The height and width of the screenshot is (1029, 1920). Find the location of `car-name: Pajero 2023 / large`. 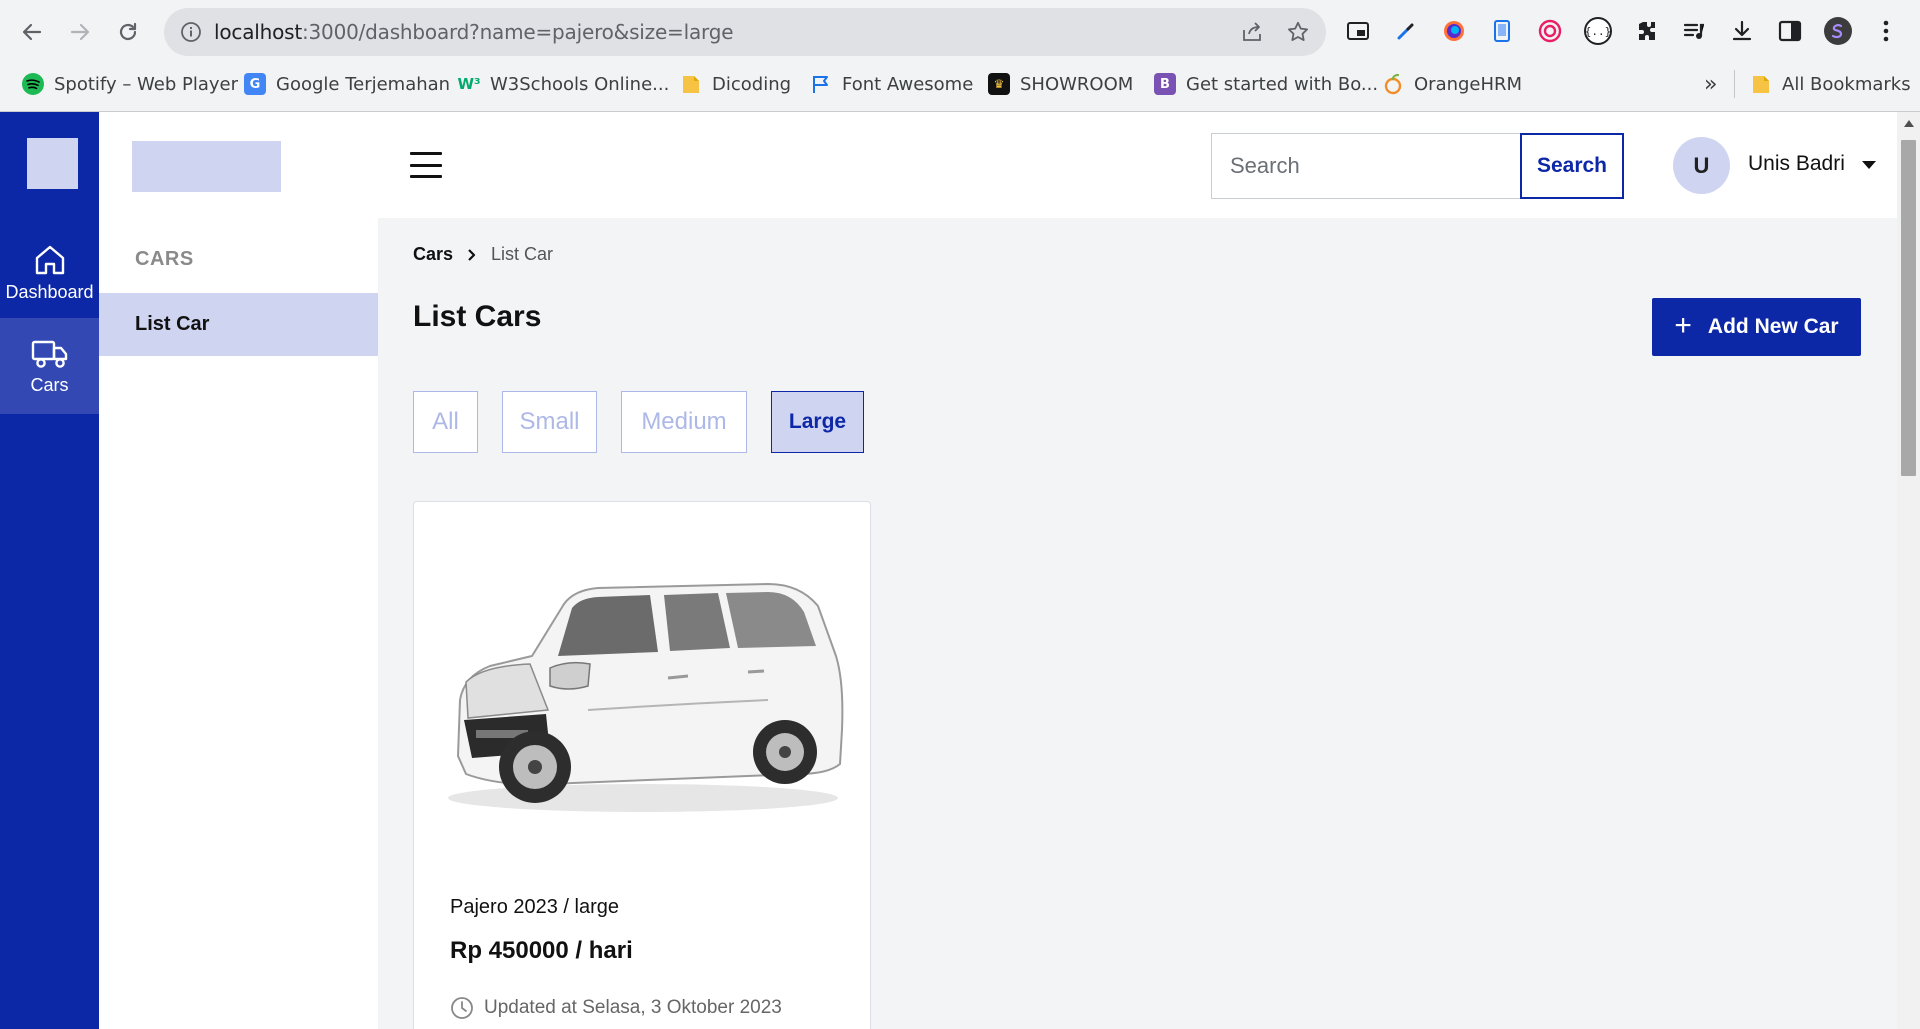

car-name: Pajero 2023 / large is located at coordinates (535, 907).